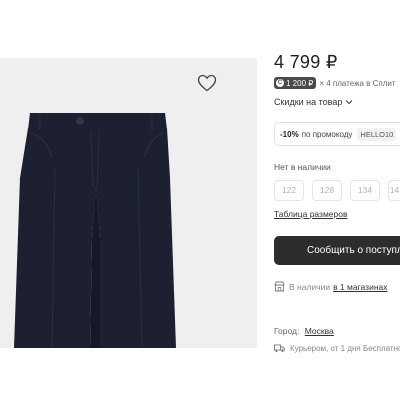 The width and height of the screenshot is (400, 400). What do you see at coordinates (311, 214) in the screenshot?
I see `size-table-link: Таблица размеров` at bounding box center [311, 214].